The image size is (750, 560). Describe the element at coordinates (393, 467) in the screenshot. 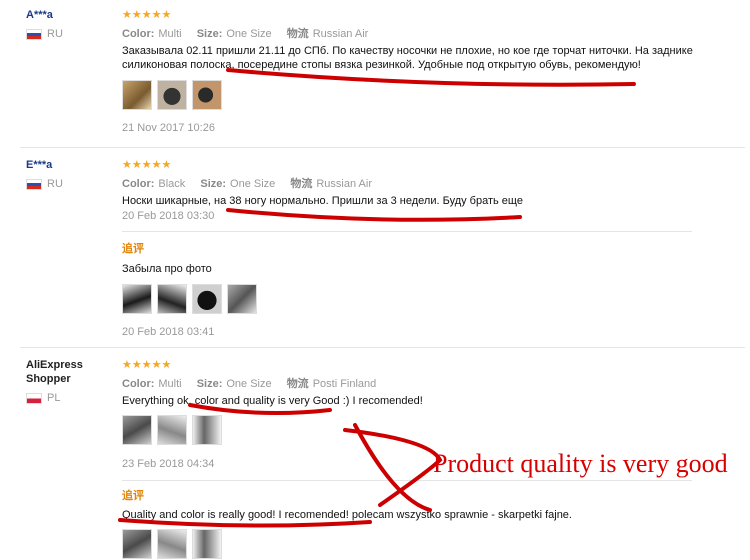

I see `annotation-arrow` at that location.